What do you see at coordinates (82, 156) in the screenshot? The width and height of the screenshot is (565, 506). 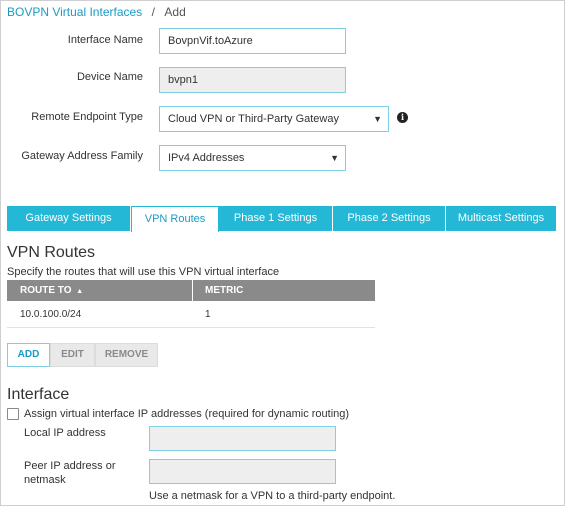 I see `gateway-address-family-label: Gateway Address Family` at bounding box center [82, 156].